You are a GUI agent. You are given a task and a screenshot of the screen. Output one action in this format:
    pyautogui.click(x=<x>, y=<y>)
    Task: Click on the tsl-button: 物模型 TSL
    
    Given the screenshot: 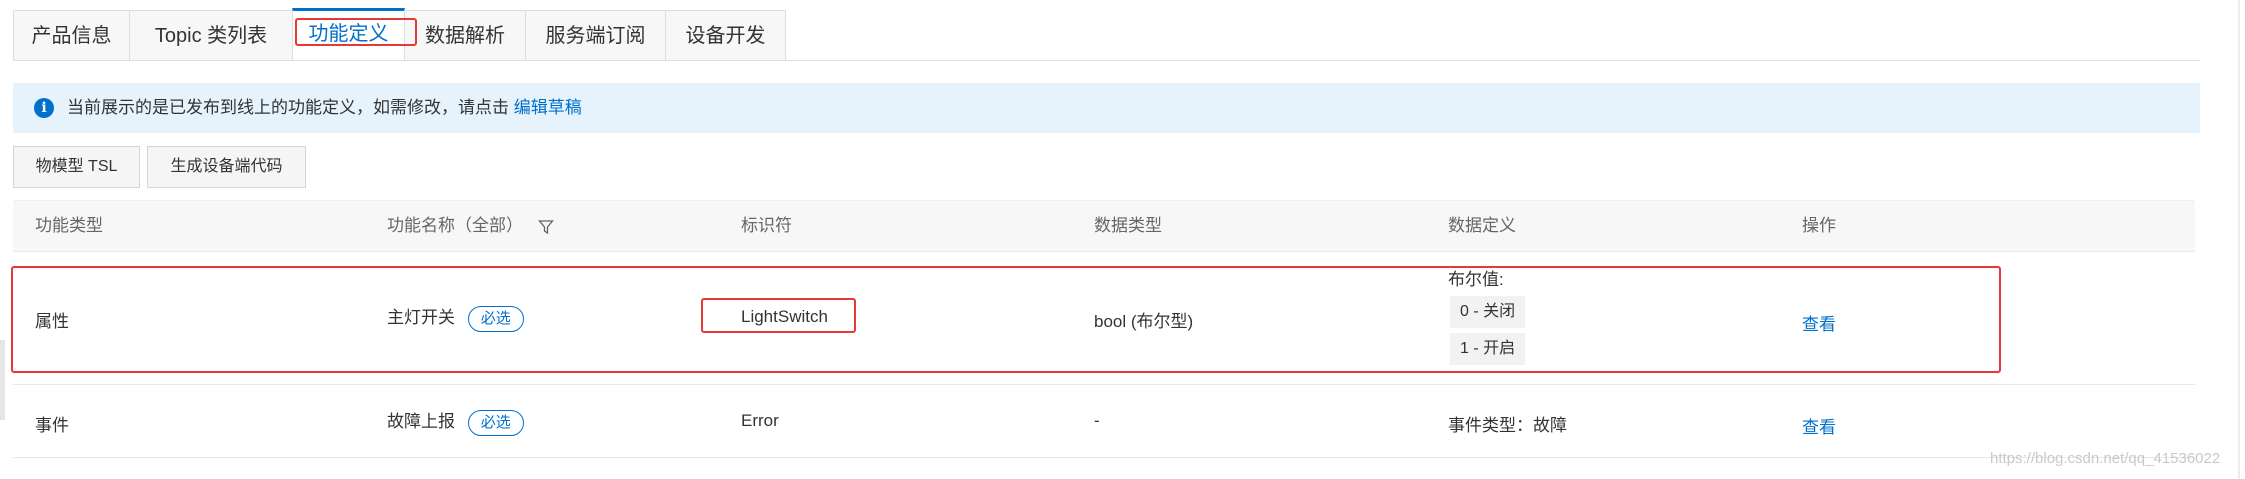 What is the action you would take?
    pyautogui.click(x=76, y=167)
    